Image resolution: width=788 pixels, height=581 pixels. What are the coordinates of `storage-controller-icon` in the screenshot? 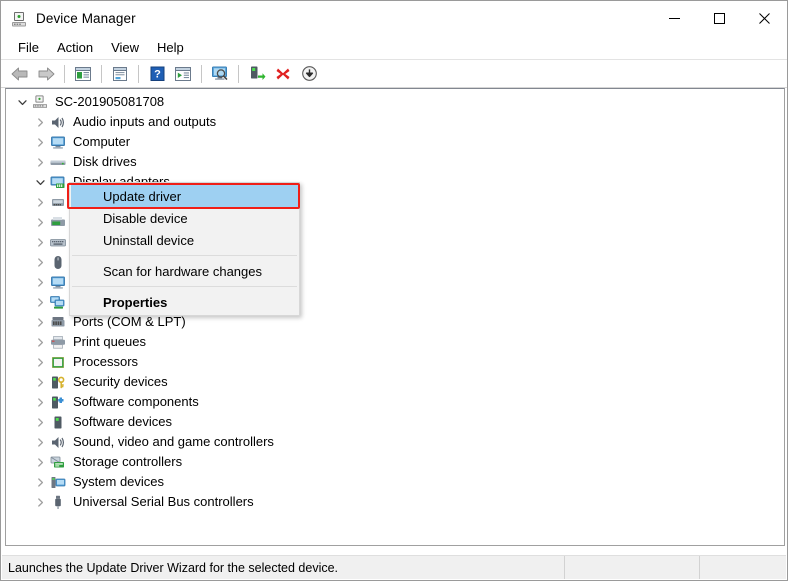 It's located at (58, 462).